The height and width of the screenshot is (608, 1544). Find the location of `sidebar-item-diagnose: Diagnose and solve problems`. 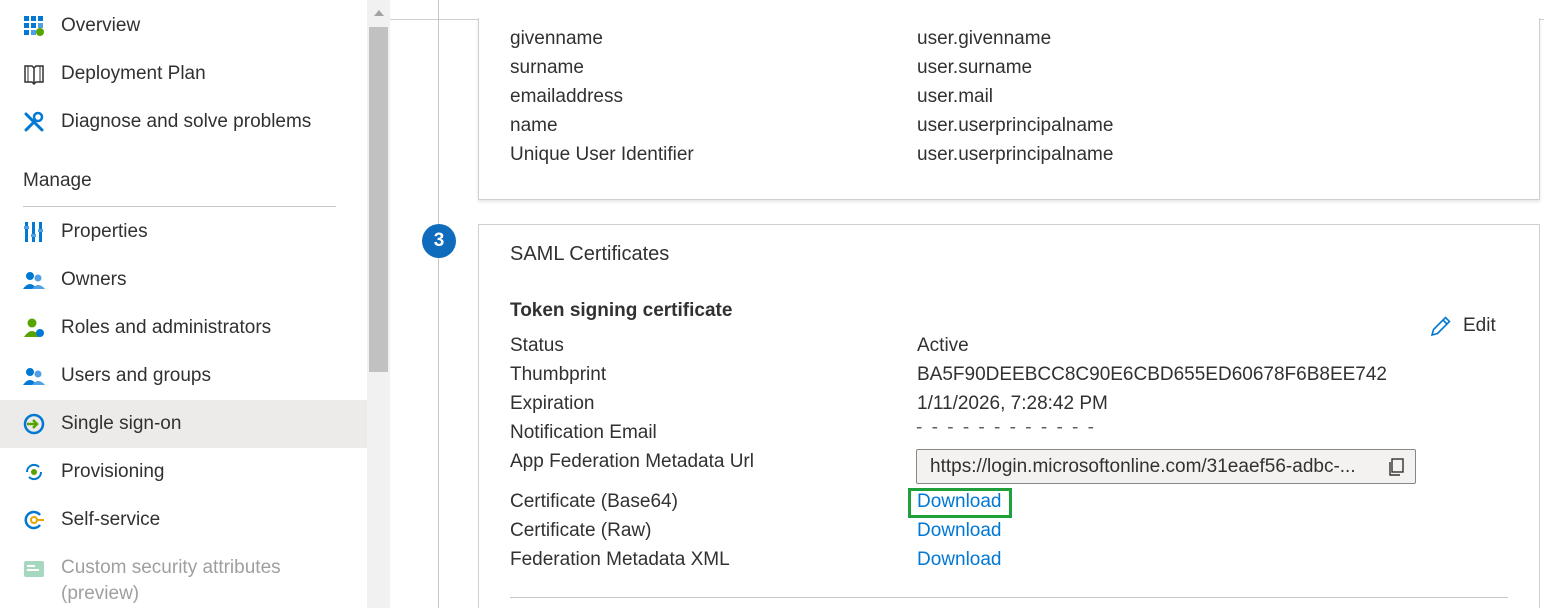

sidebar-item-diagnose: Diagnose and solve problems is located at coordinates (183, 122).